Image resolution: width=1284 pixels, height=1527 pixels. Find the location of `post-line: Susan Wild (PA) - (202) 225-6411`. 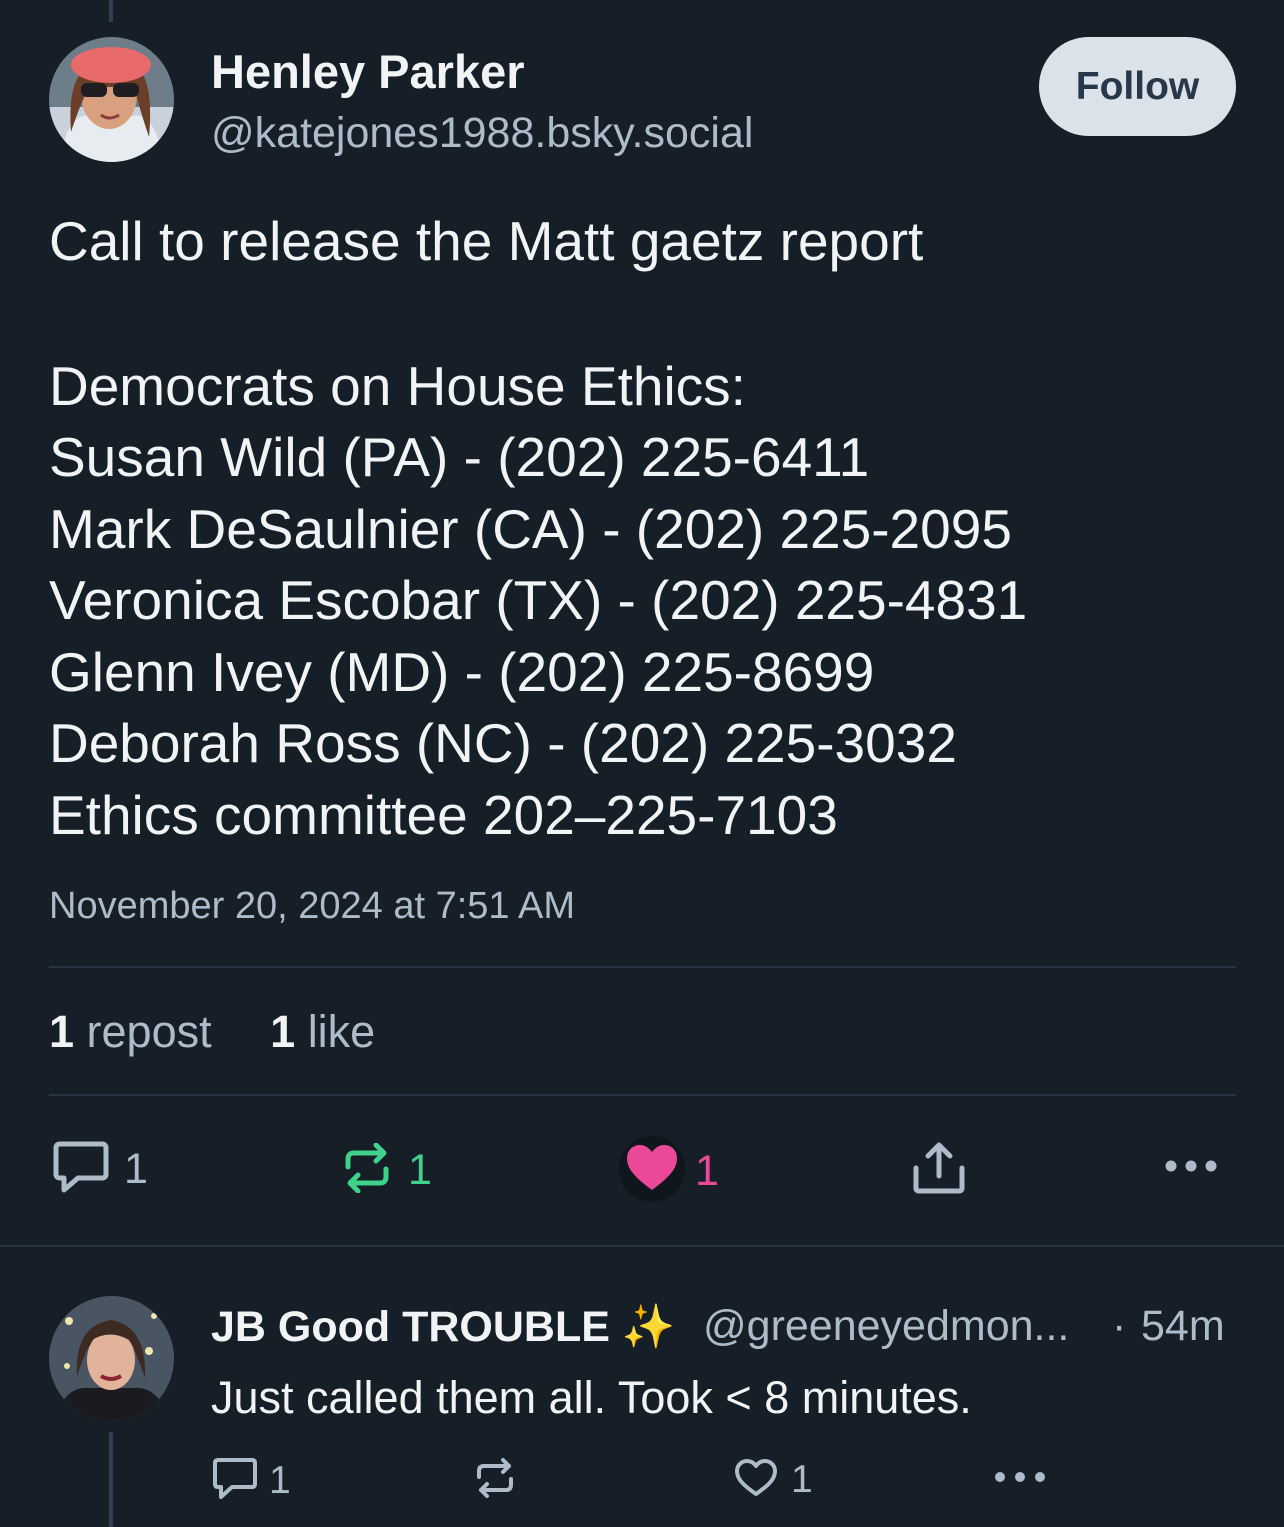

post-line: Susan Wild (PA) - (202) 225-6411 is located at coordinates (459, 457).